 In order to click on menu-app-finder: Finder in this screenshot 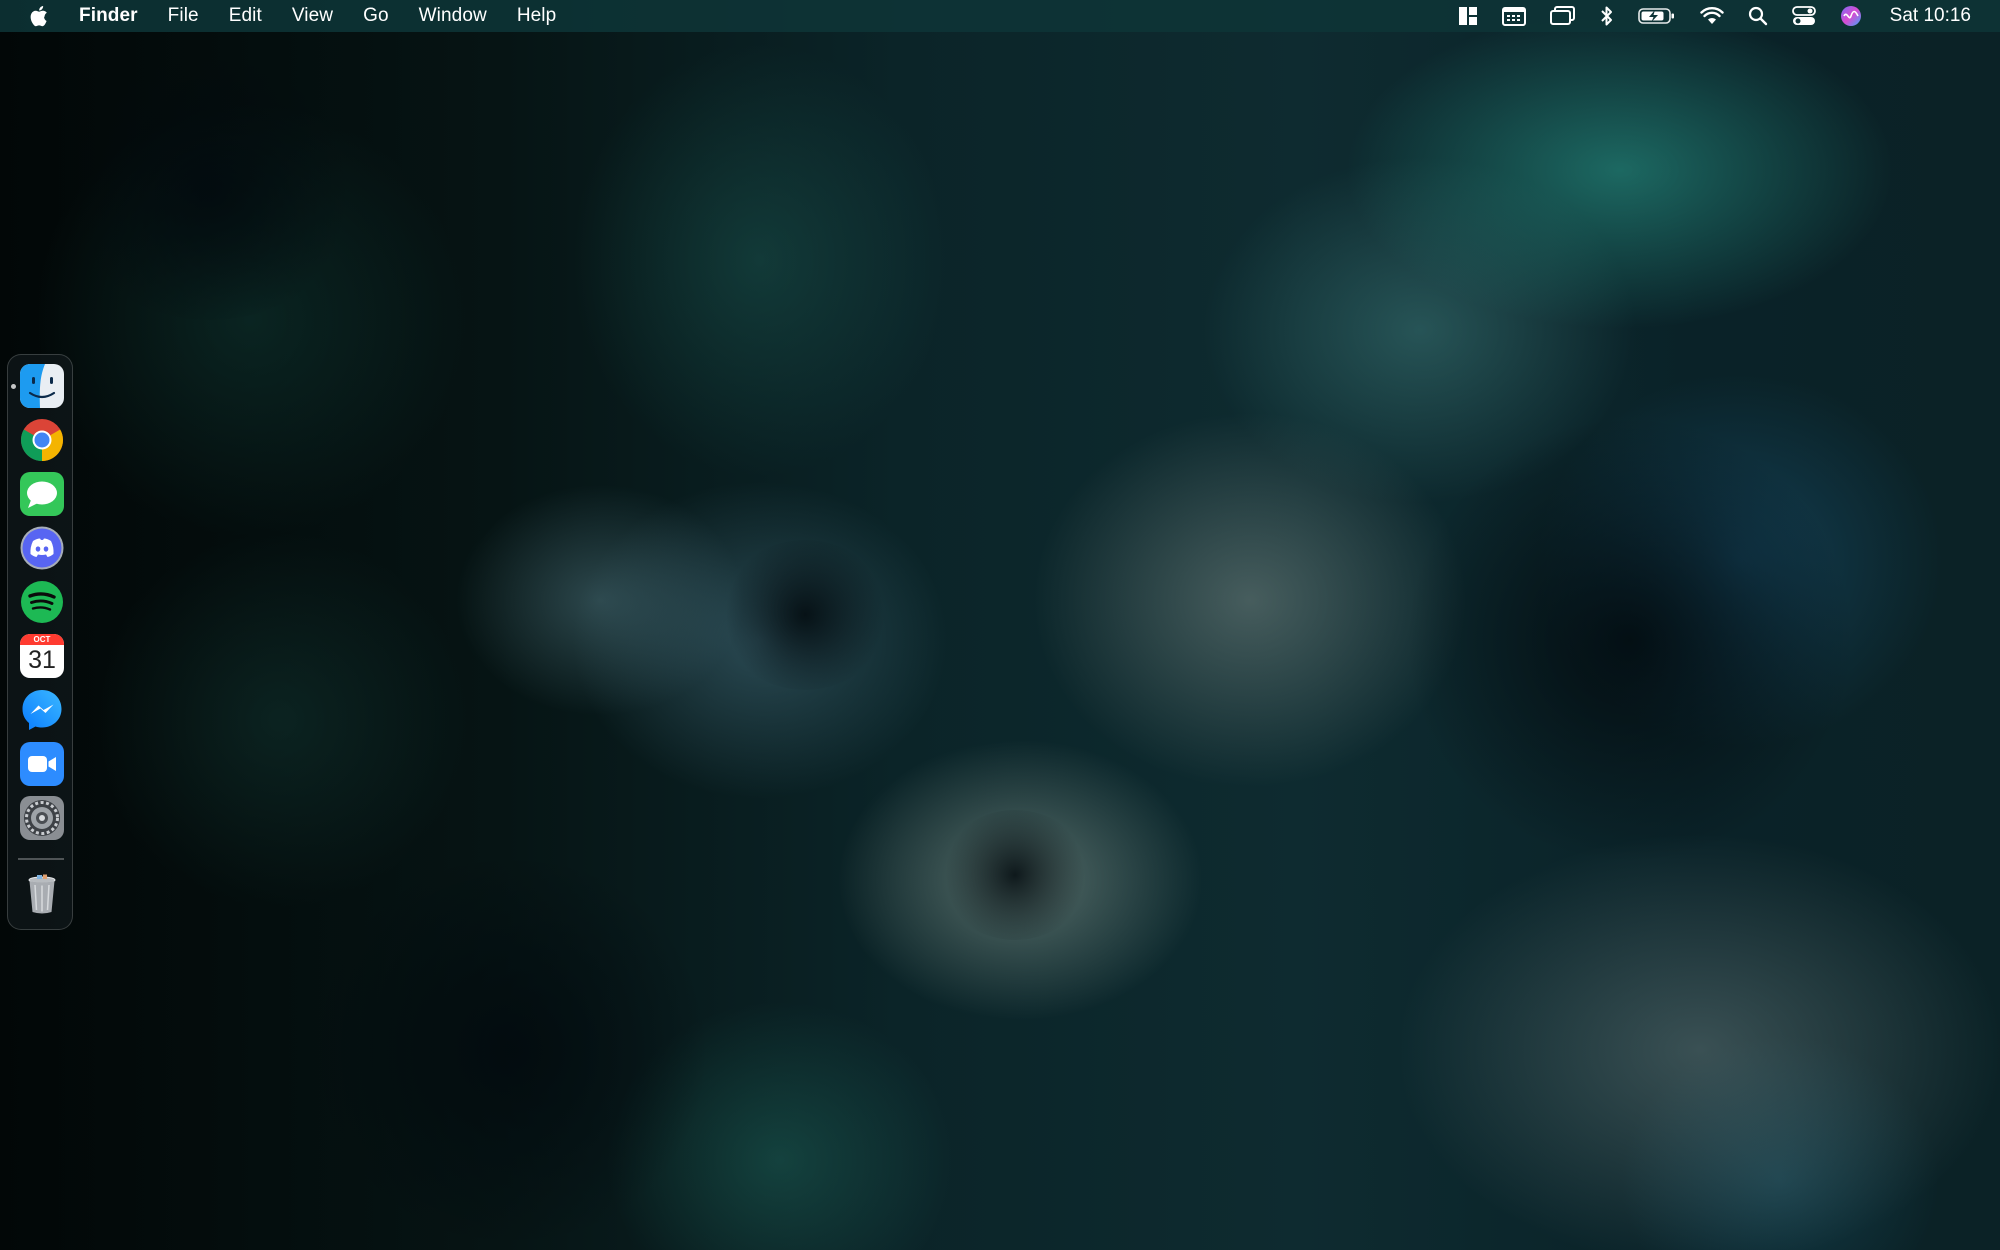, I will do `click(108, 16)`.